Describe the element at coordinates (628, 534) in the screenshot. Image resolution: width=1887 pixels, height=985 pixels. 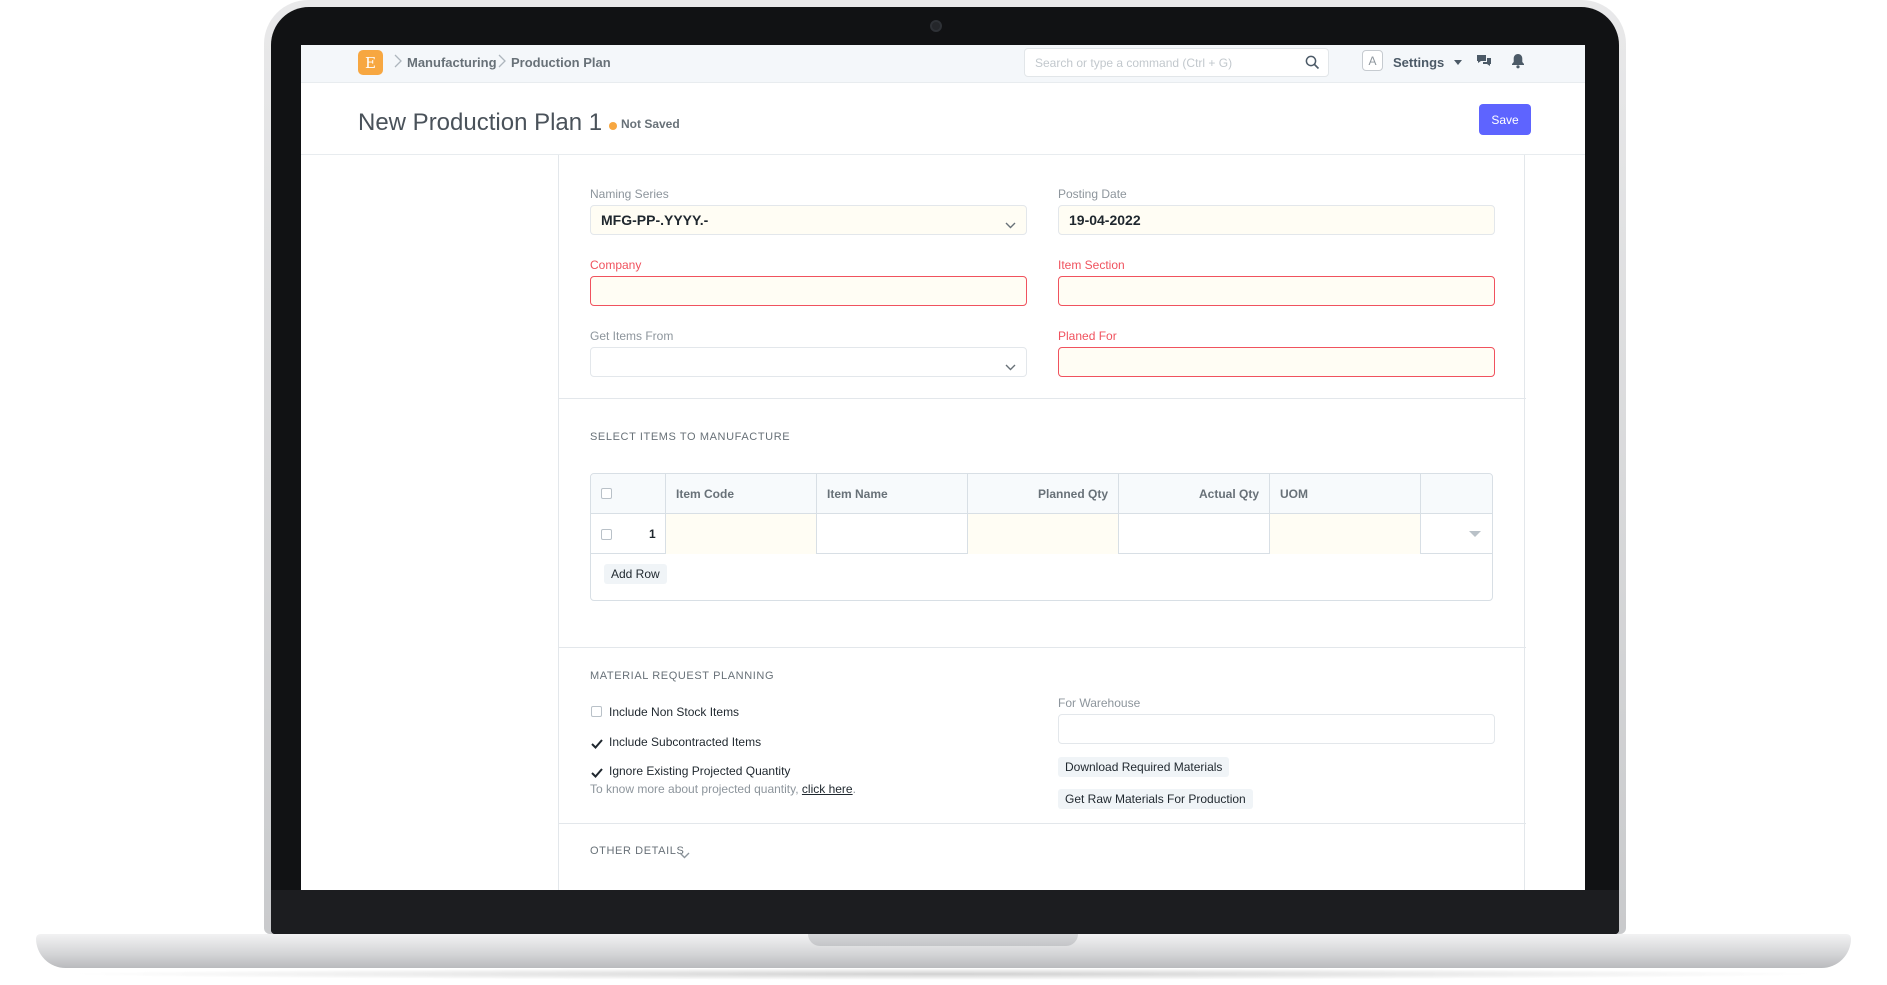
I see `row-select-cell: 1` at that location.